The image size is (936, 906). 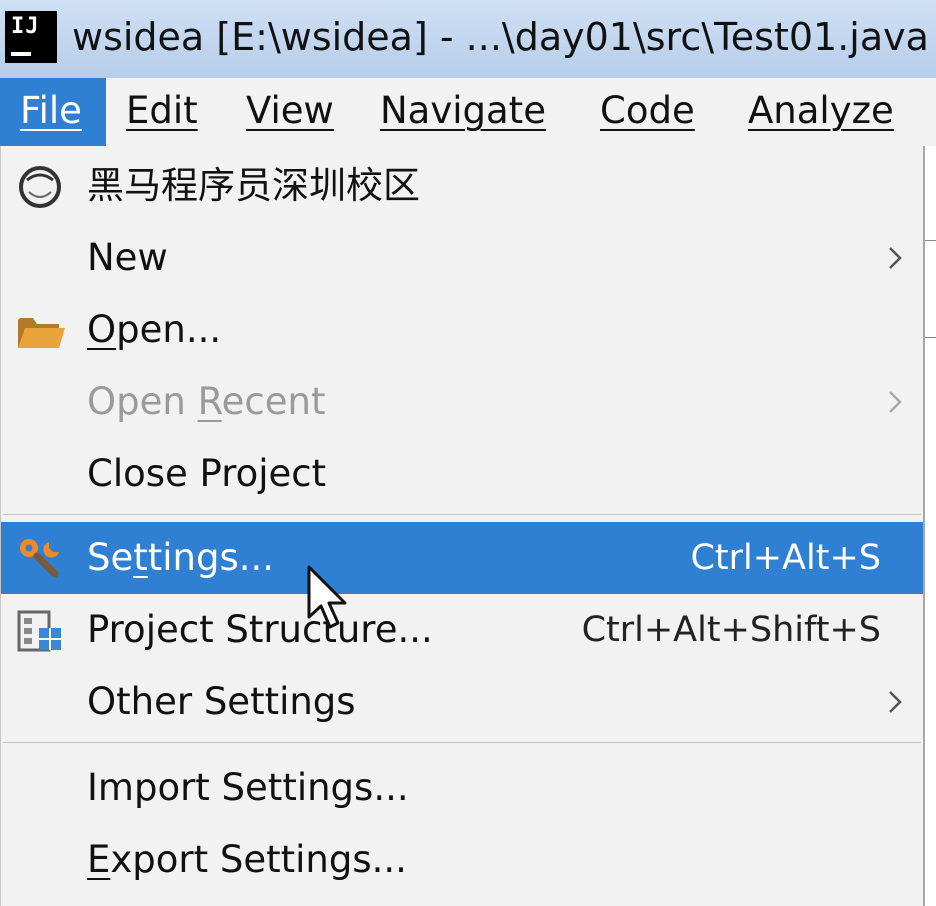 What do you see at coordinates (462, 402) in the screenshot?
I see `menu-item-open-recent: Open Recent` at bounding box center [462, 402].